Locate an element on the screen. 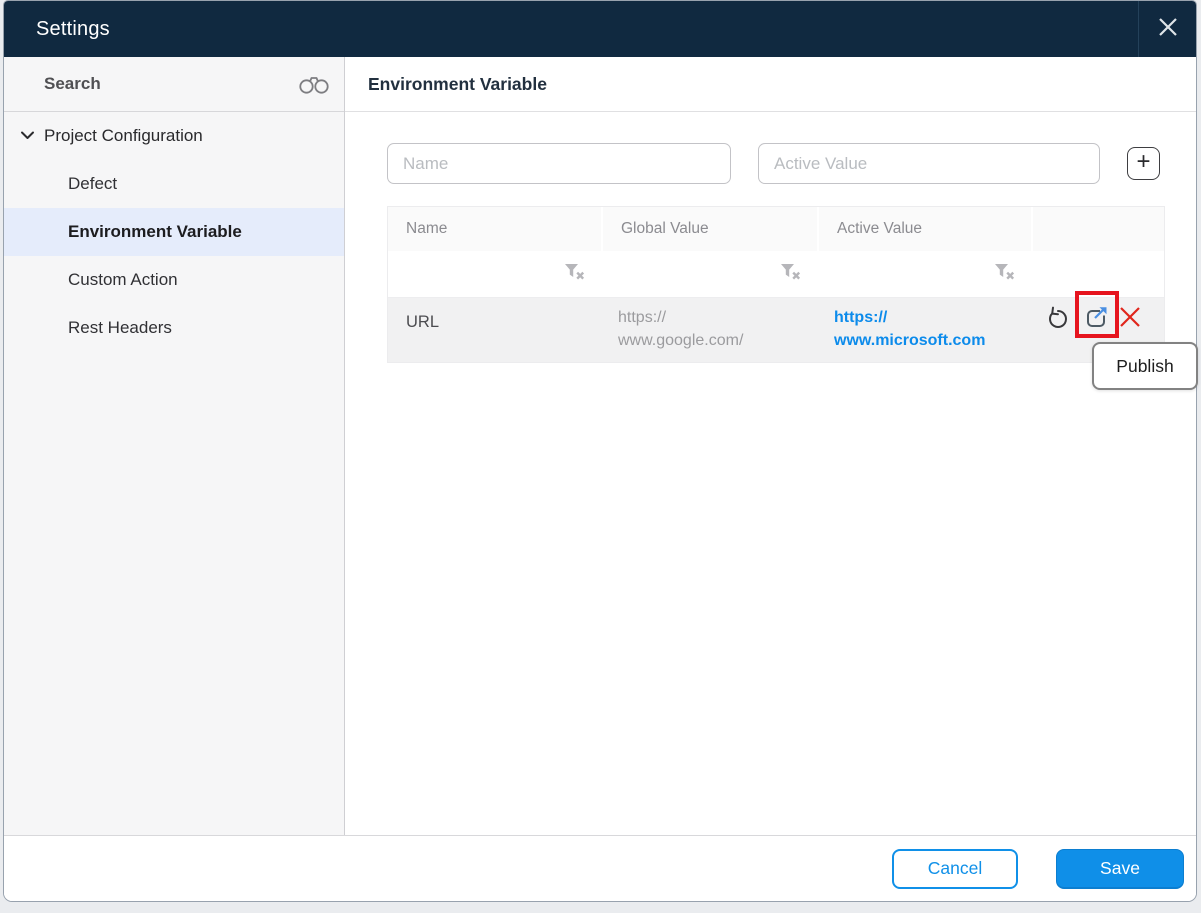 The width and height of the screenshot is (1201, 913). global-value-cell: https:// www.google.com/ is located at coordinates (681, 329).